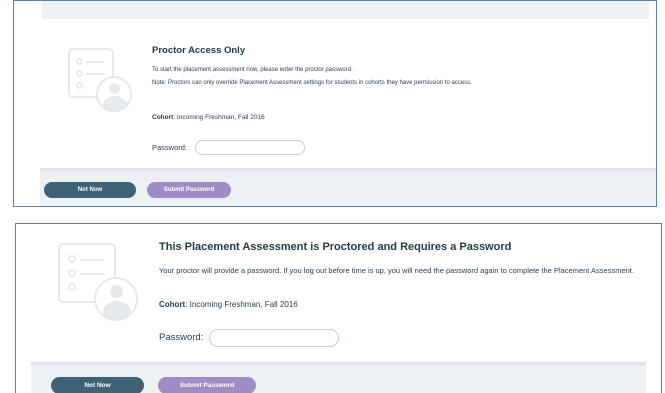 This screenshot has height=393, width=665. Describe the element at coordinates (345, 10) in the screenshot. I see `top-strip` at that location.